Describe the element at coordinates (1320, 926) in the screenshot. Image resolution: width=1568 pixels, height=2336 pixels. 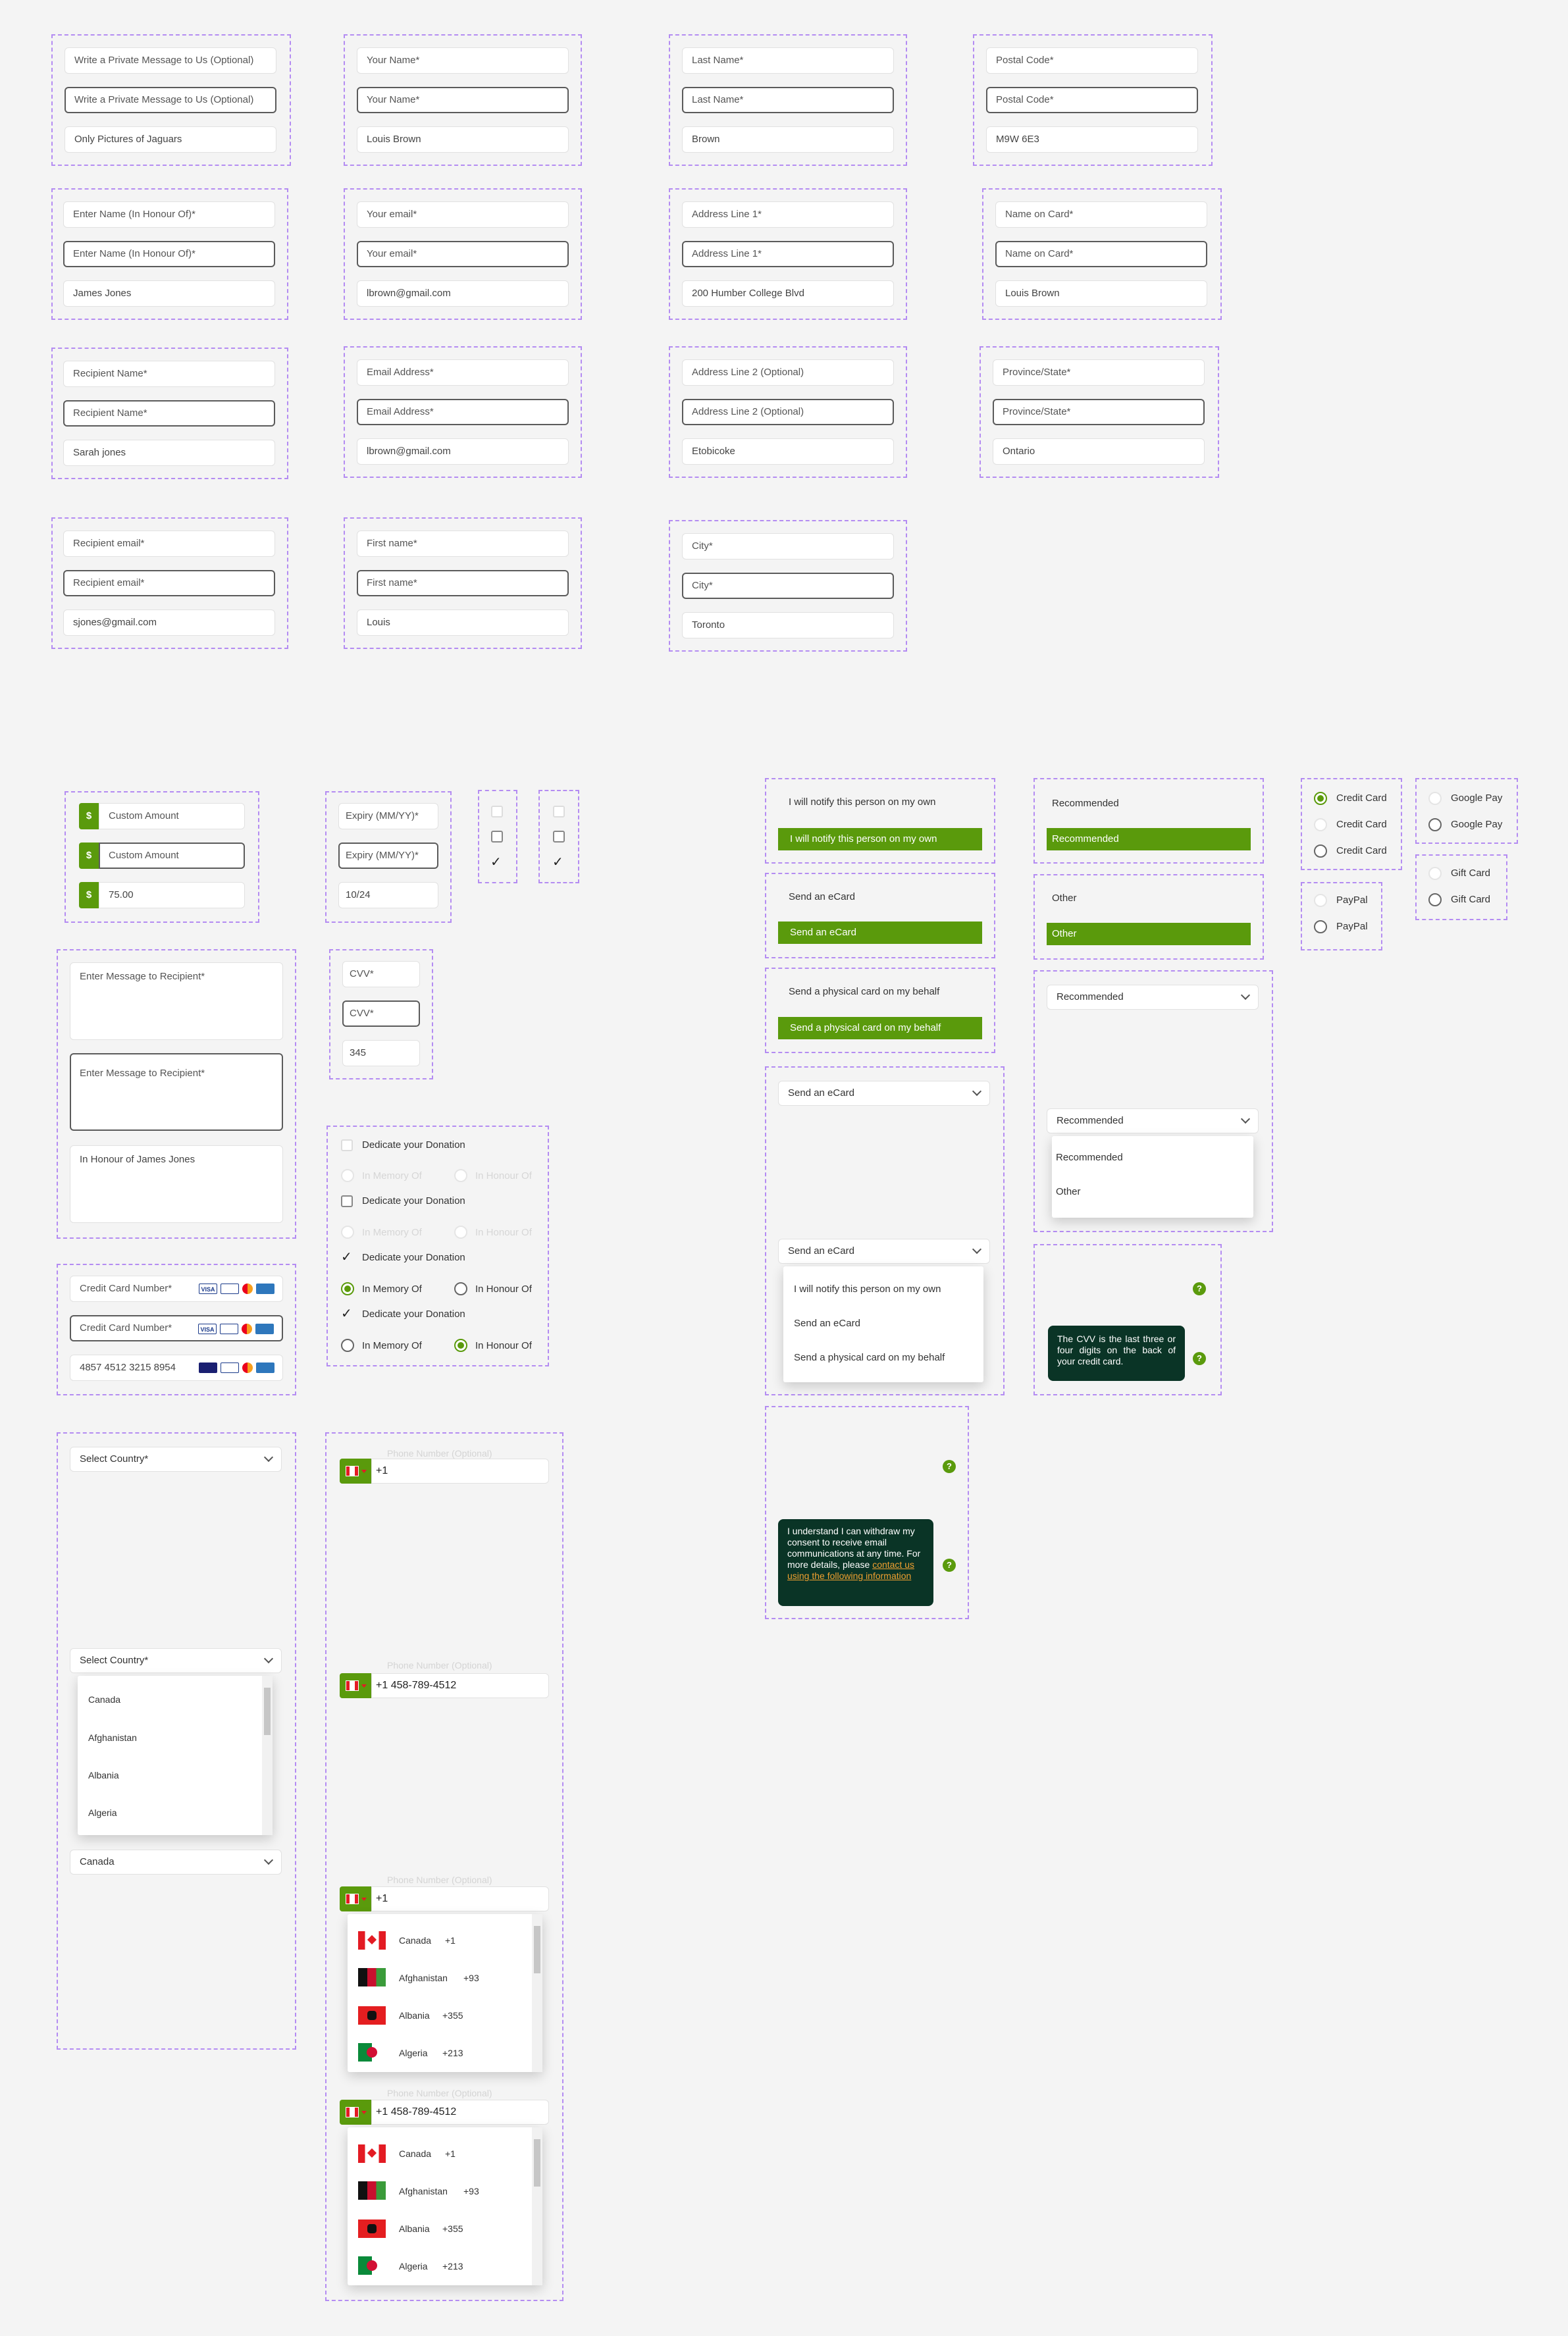
I see `paypal-radio` at that location.